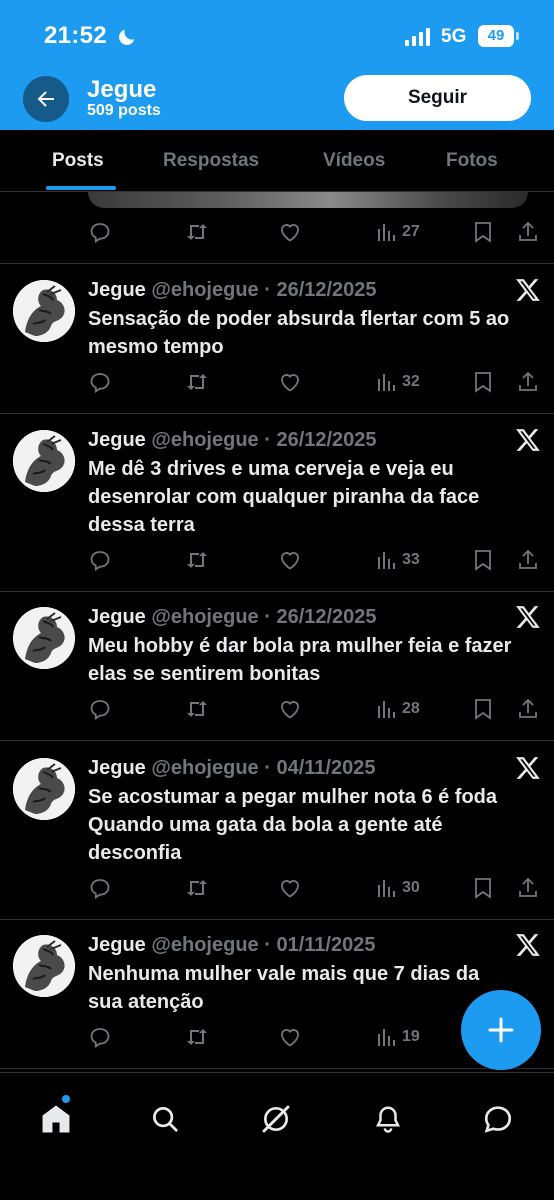 This screenshot has height=1200, width=554. I want to click on post-meta: Jegue @ehojegue · 04/11/2025, so click(231, 768).